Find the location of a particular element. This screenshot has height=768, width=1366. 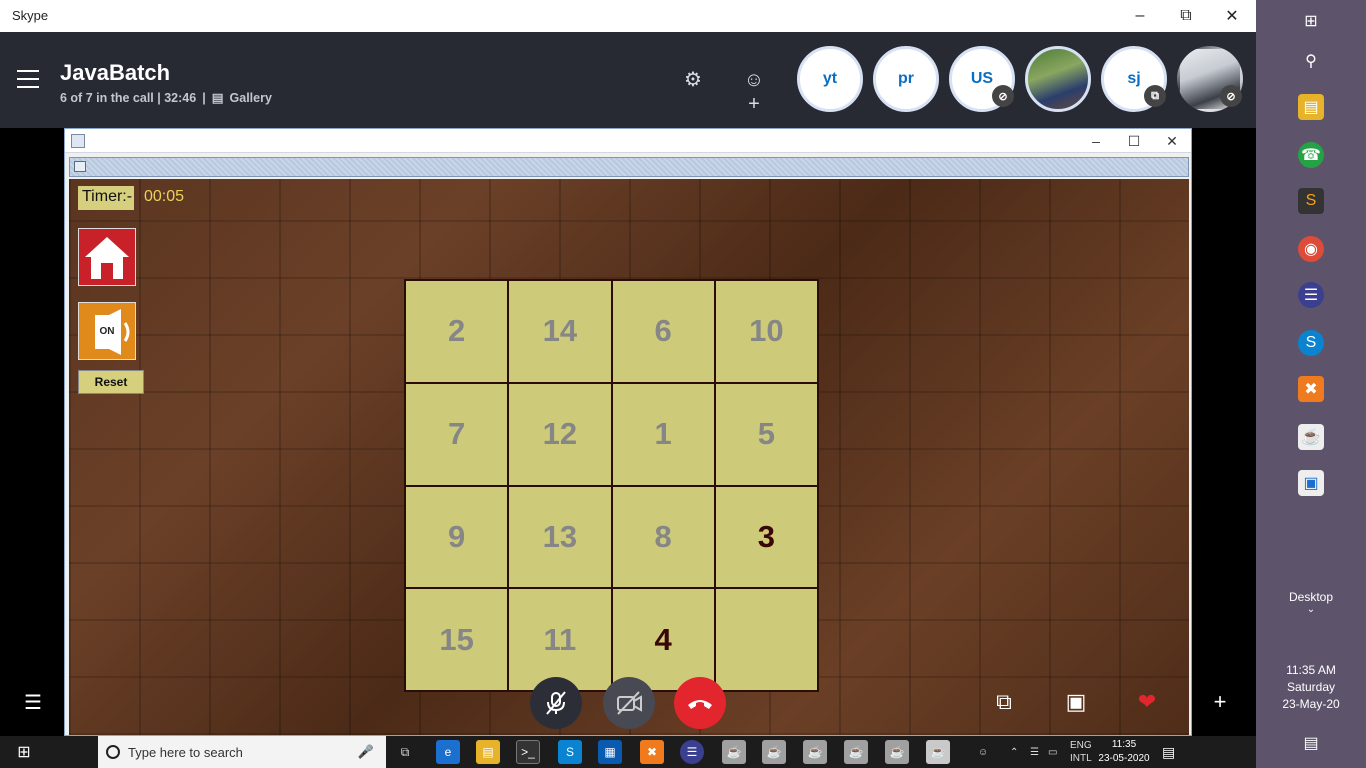

snapshot-icon: ▣ is located at coordinates (1076, 702).